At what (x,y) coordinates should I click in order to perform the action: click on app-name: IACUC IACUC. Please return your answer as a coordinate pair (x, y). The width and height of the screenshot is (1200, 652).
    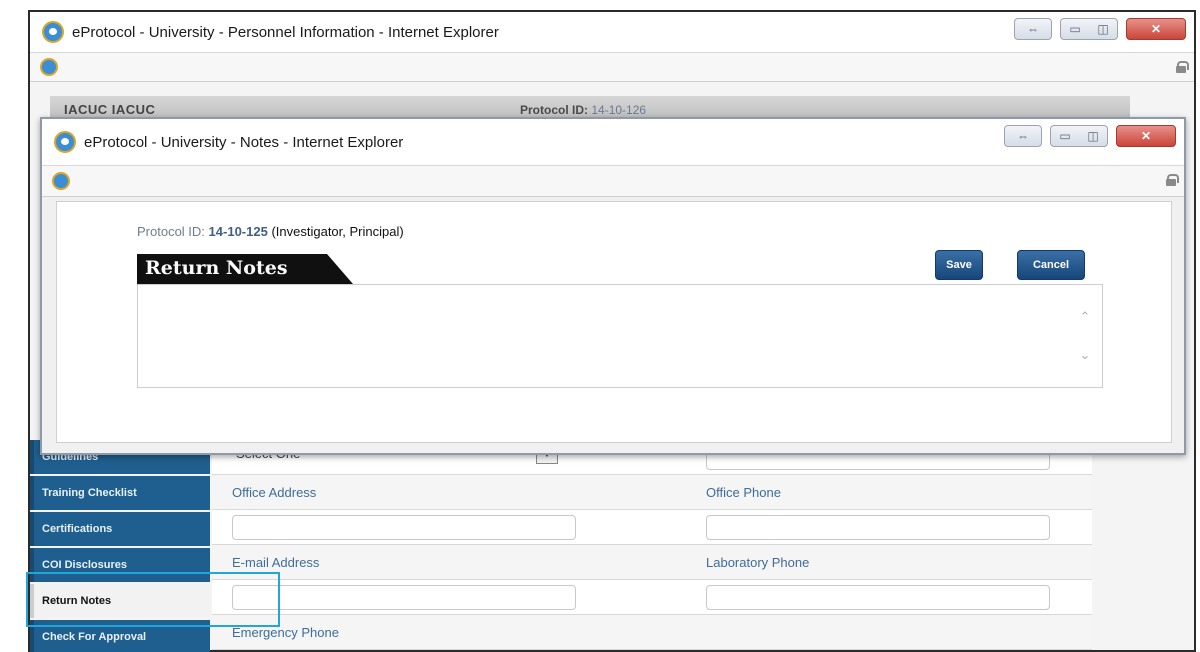
    Looking at the image, I should click on (110, 109).